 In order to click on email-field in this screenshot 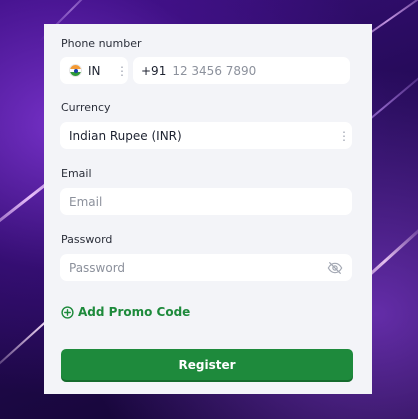, I will do `click(206, 201)`.